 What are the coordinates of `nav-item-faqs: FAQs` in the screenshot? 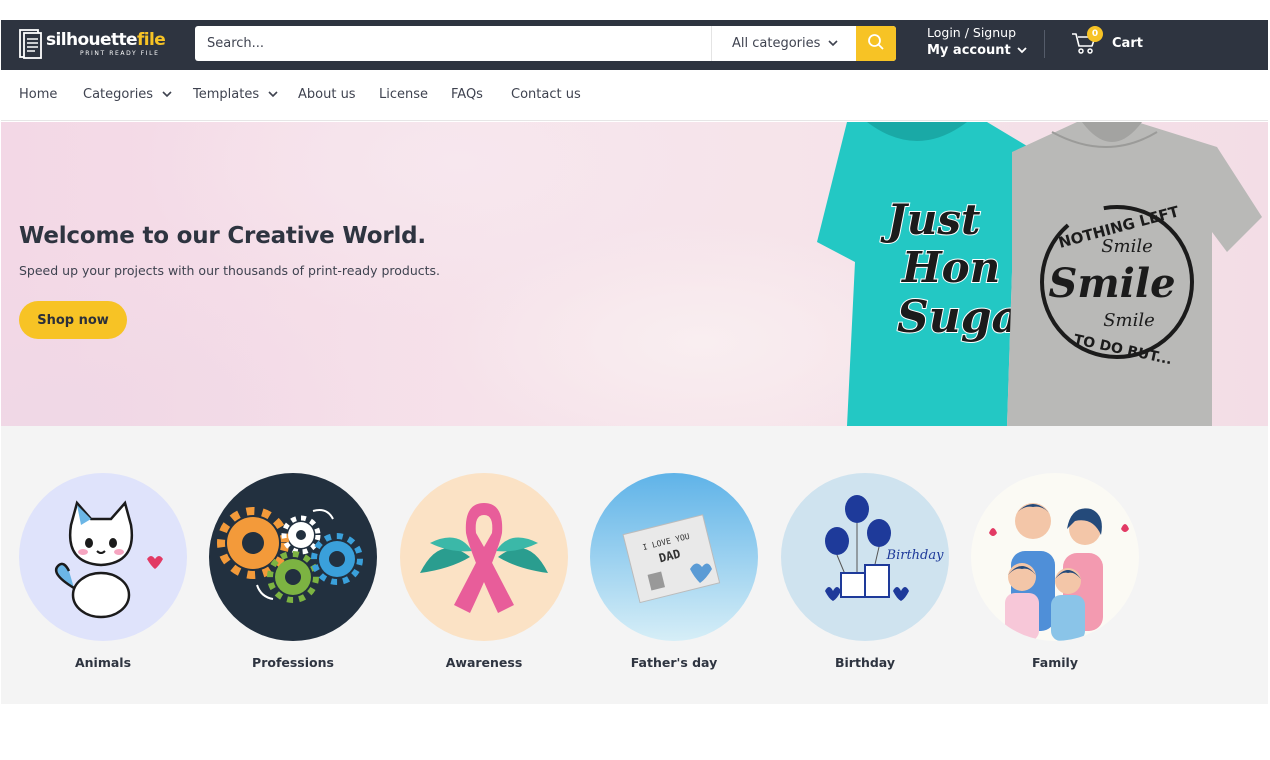 It's located at (467, 94).